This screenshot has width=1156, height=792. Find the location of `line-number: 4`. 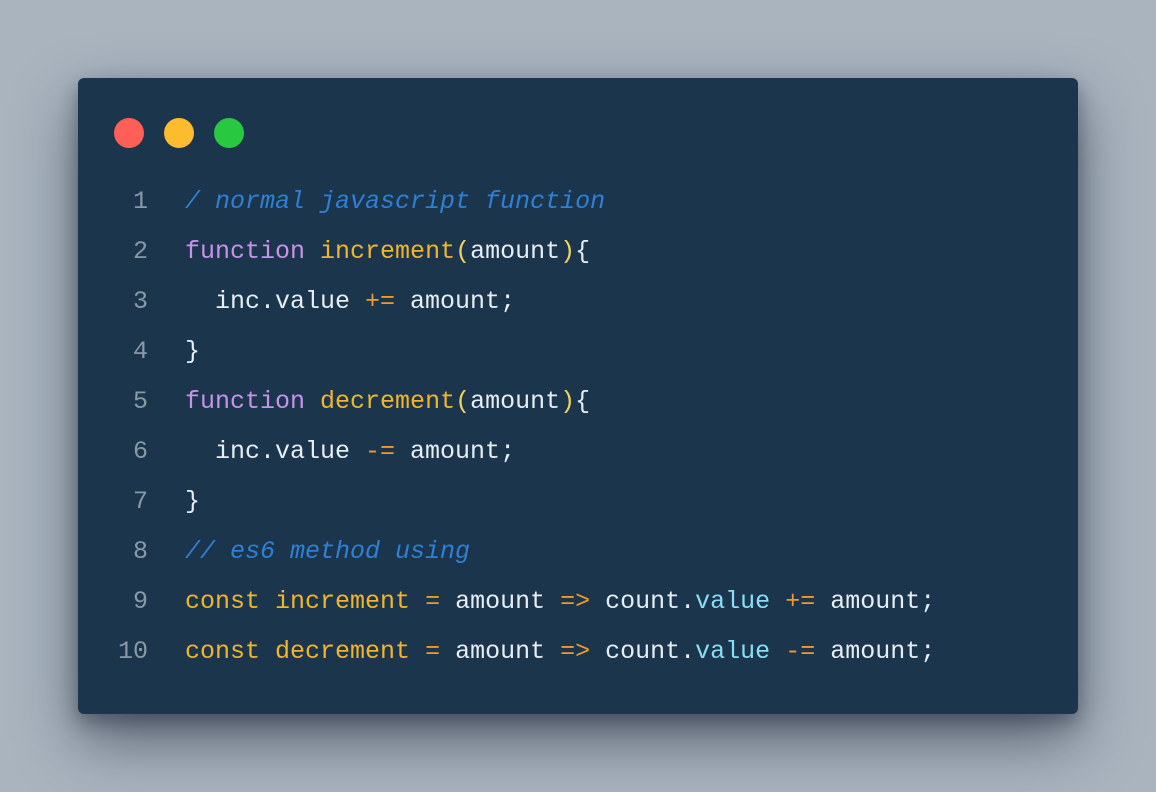

line-number: 4 is located at coordinates (140, 351).